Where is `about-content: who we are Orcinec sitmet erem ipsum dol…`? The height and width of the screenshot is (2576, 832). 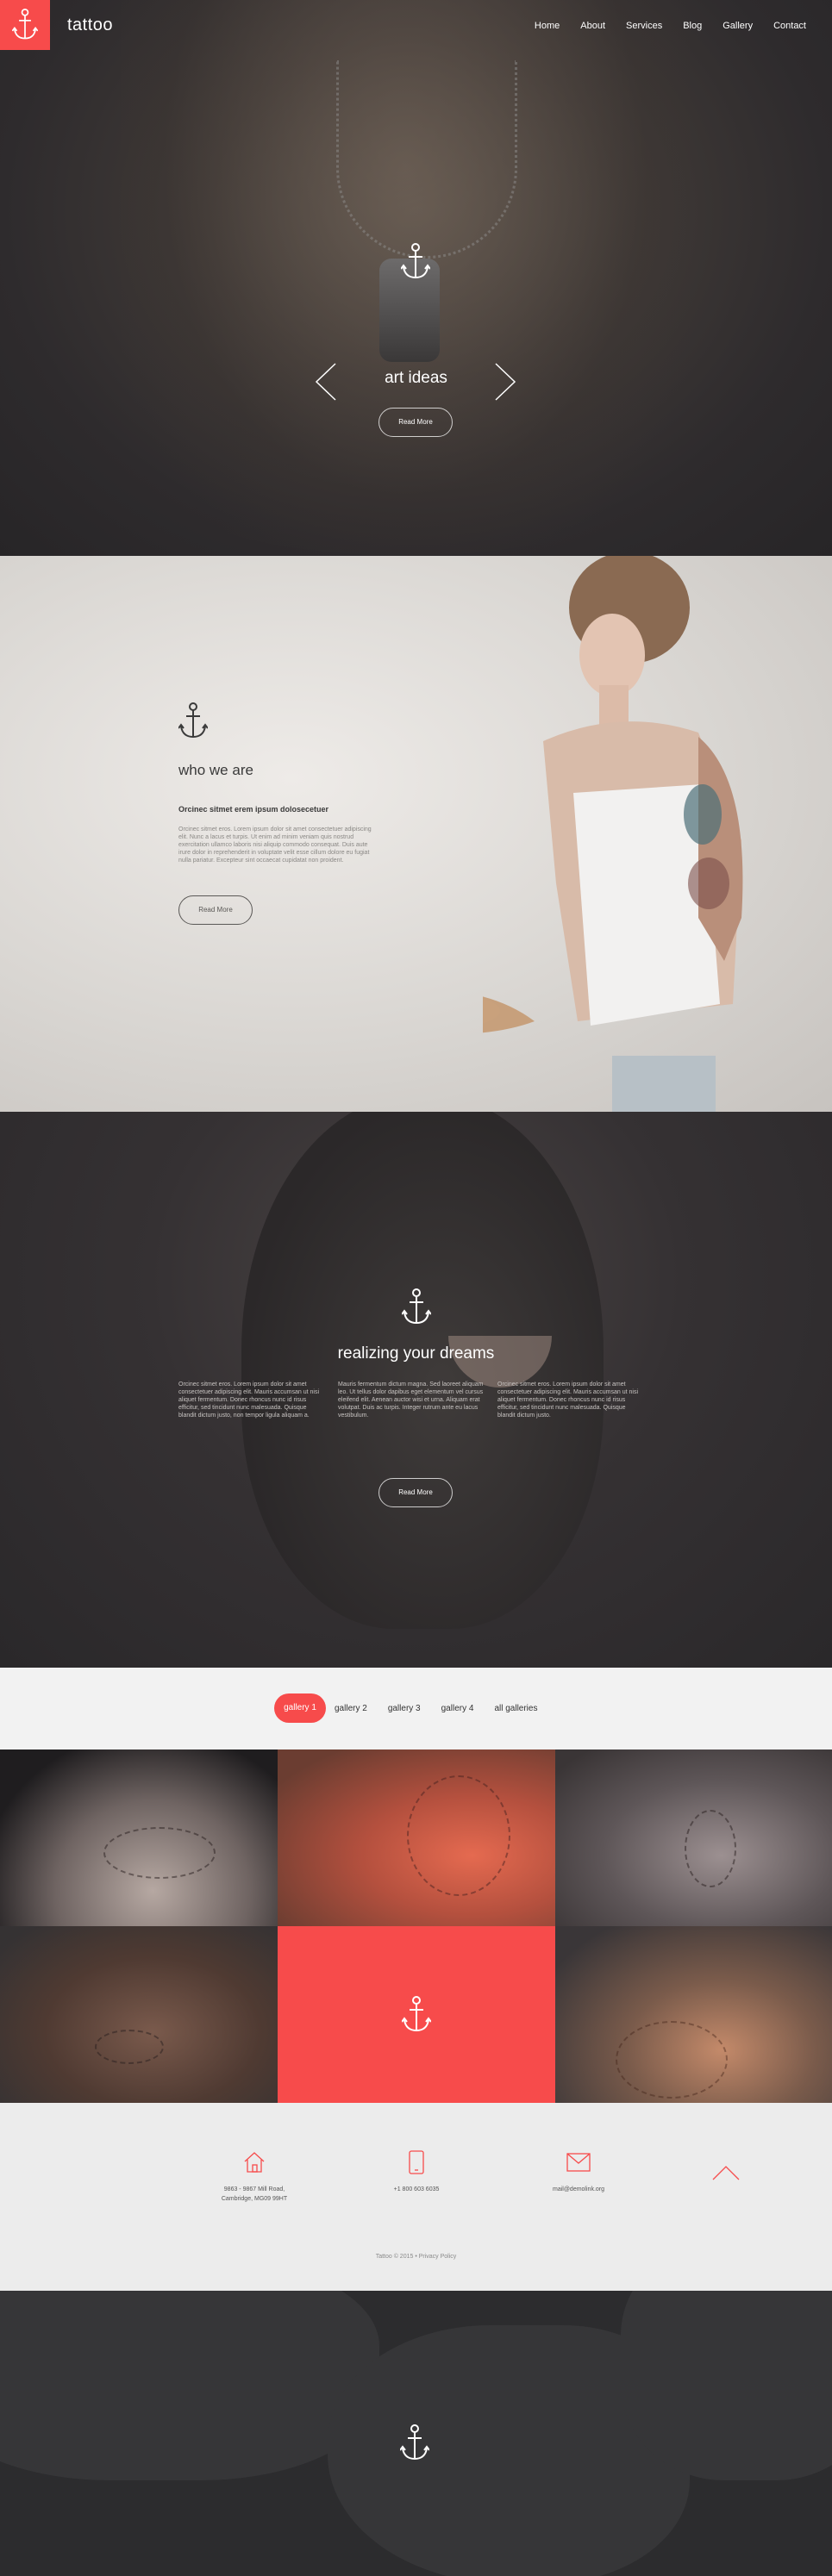 about-content: who we are Orcinec sitmet erem ipsum dol… is located at coordinates (277, 813).